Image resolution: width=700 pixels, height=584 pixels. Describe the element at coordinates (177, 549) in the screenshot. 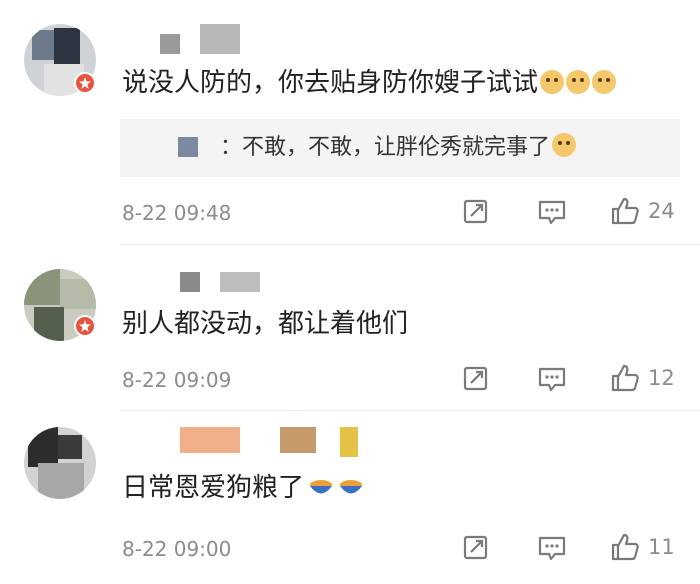

I see `comment-timestamp: 8-22 09:00` at that location.